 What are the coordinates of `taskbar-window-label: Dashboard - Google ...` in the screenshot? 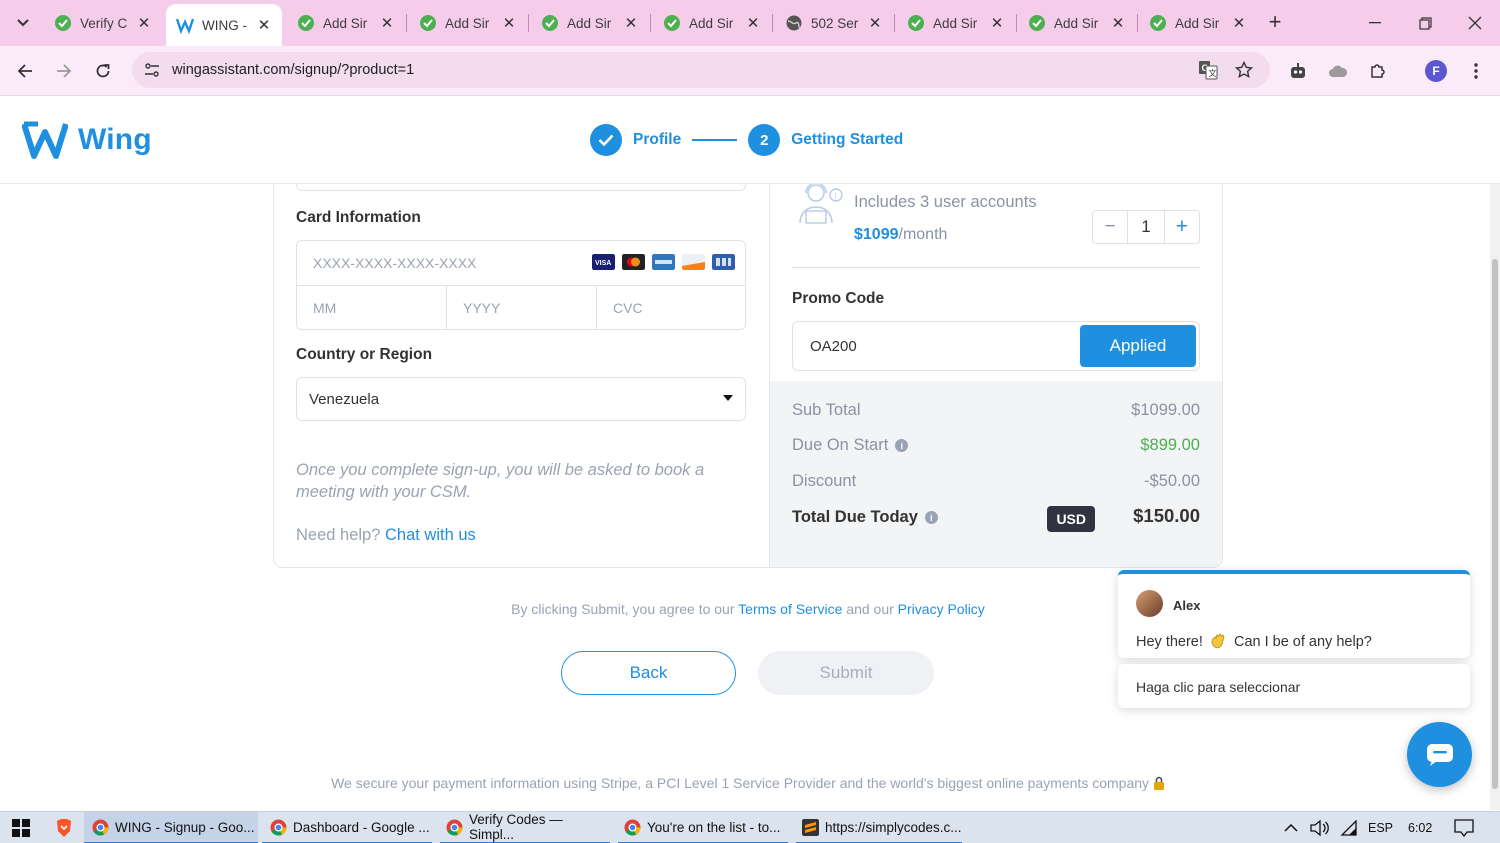 It's located at (361, 827).